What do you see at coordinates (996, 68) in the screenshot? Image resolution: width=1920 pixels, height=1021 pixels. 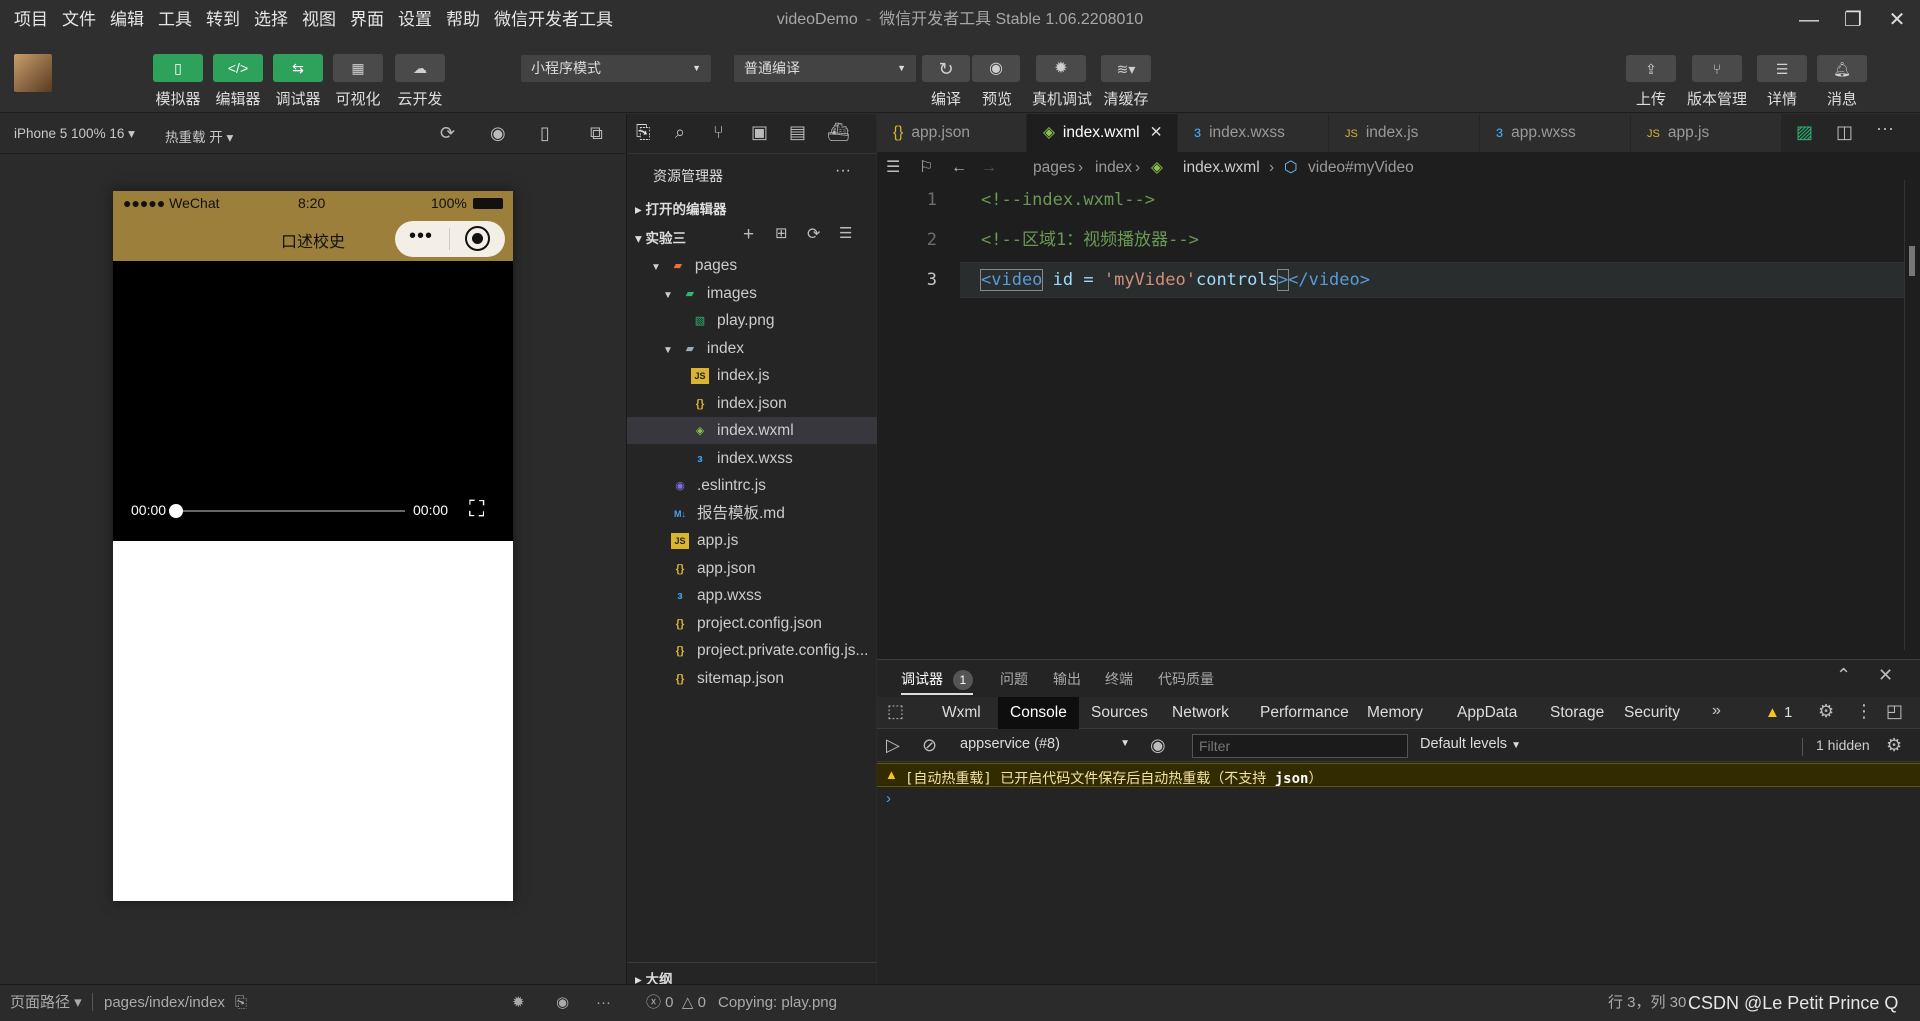 I see `preview-button: ◉` at bounding box center [996, 68].